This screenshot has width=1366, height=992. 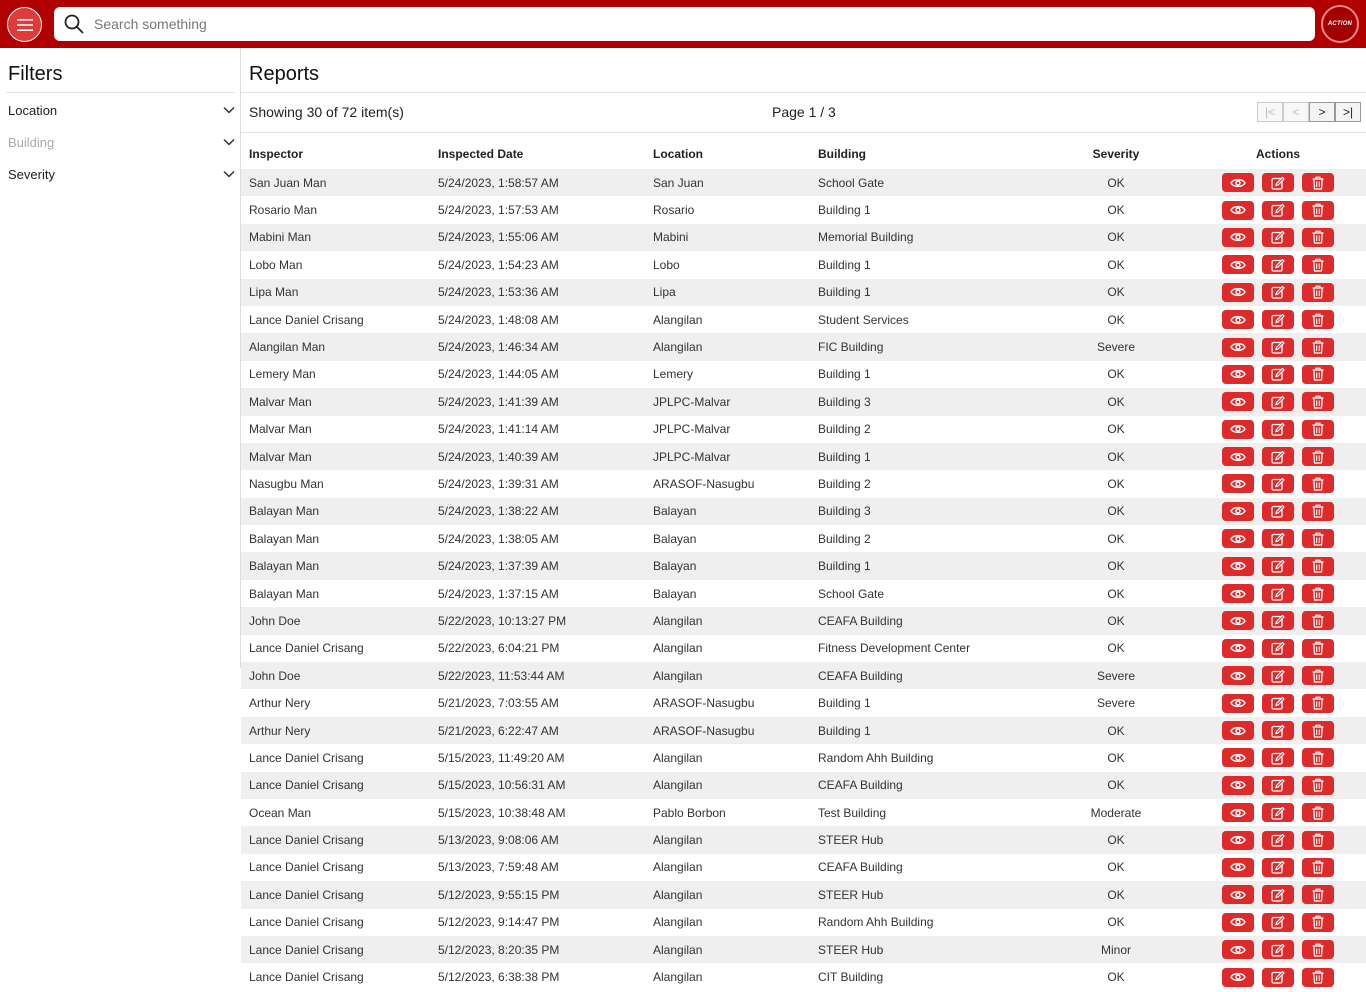 What do you see at coordinates (335, 153) in the screenshot?
I see `column-header-inspector: Inspector` at bounding box center [335, 153].